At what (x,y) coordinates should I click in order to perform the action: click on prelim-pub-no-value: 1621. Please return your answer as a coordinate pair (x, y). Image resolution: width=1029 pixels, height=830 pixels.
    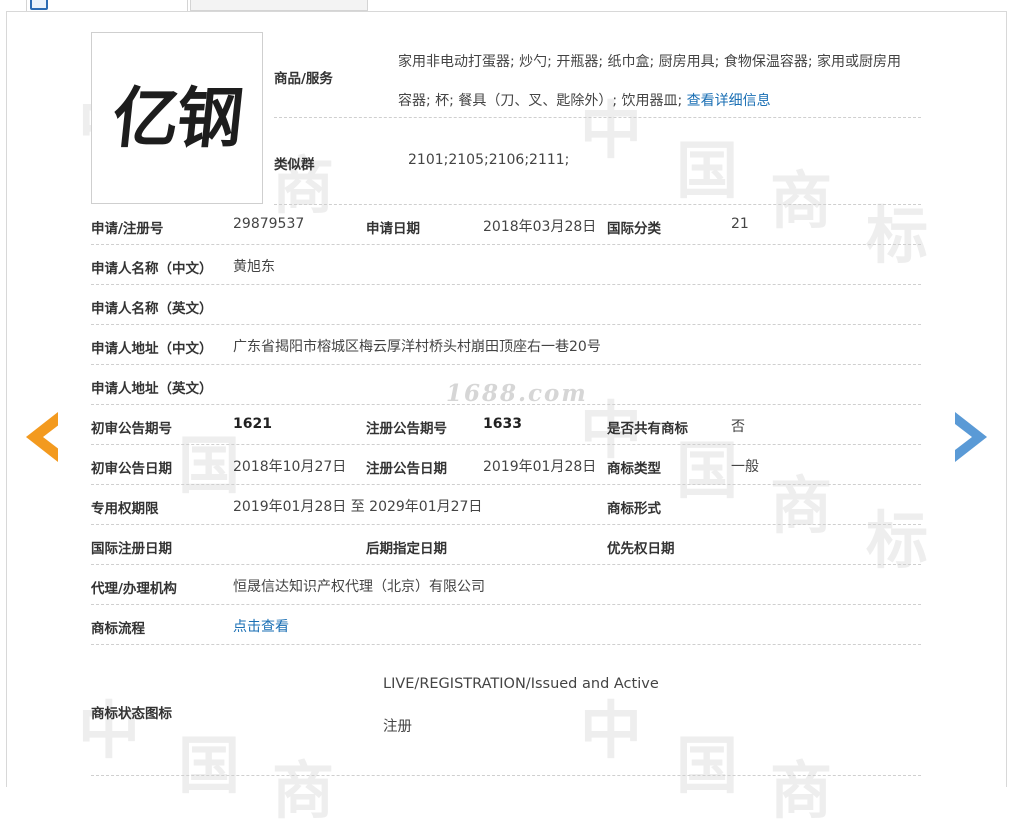
    Looking at the image, I should click on (252, 424).